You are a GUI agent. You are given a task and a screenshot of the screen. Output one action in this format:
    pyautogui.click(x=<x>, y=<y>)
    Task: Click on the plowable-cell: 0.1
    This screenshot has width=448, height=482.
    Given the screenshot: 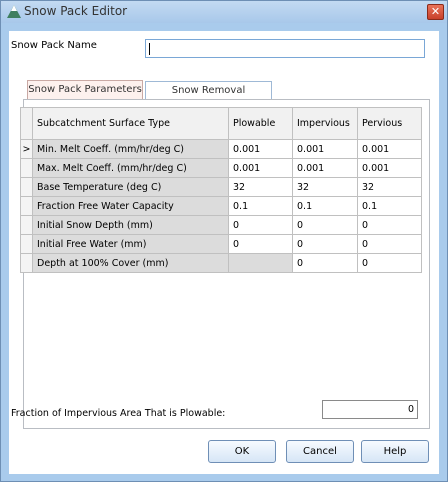 What is the action you would take?
    pyautogui.click(x=261, y=206)
    